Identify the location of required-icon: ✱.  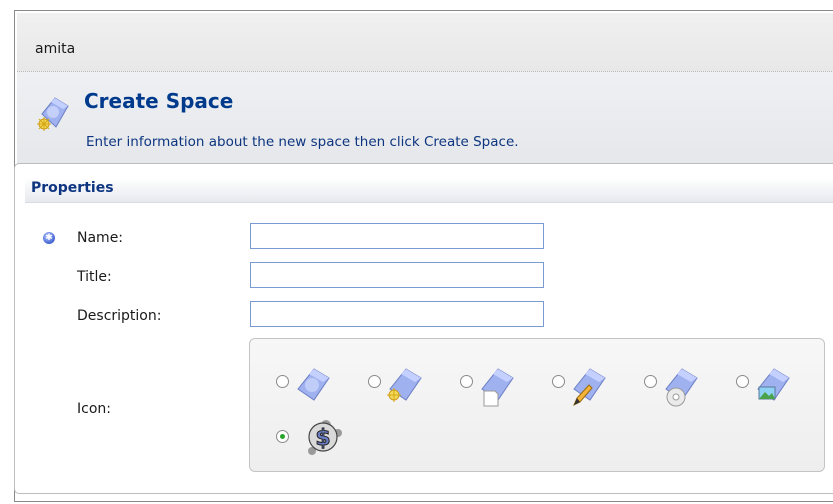
(49, 238).